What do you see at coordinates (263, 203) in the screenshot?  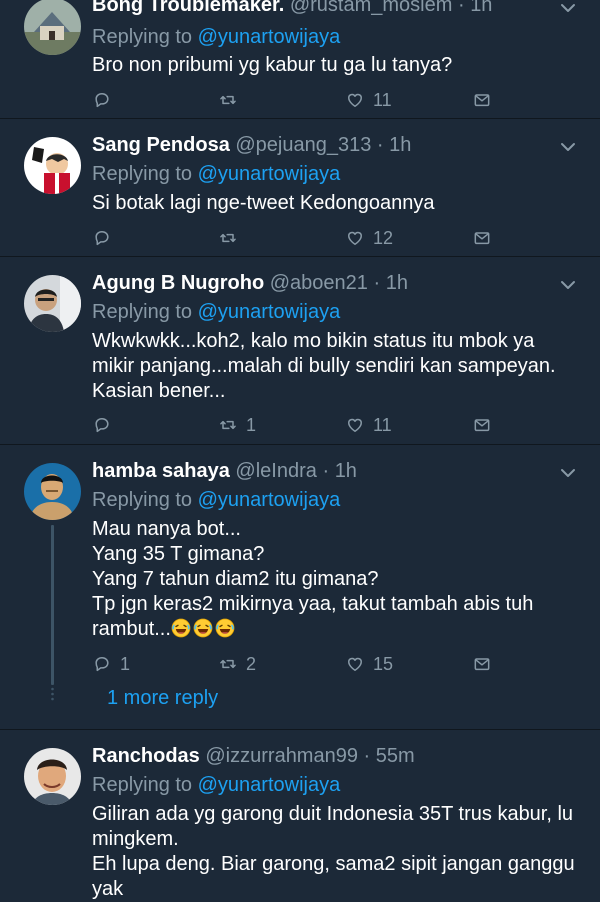 I see `tweet-text-line: Si botak lagi nge-tweet Kedongoannya` at bounding box center [263, 203].